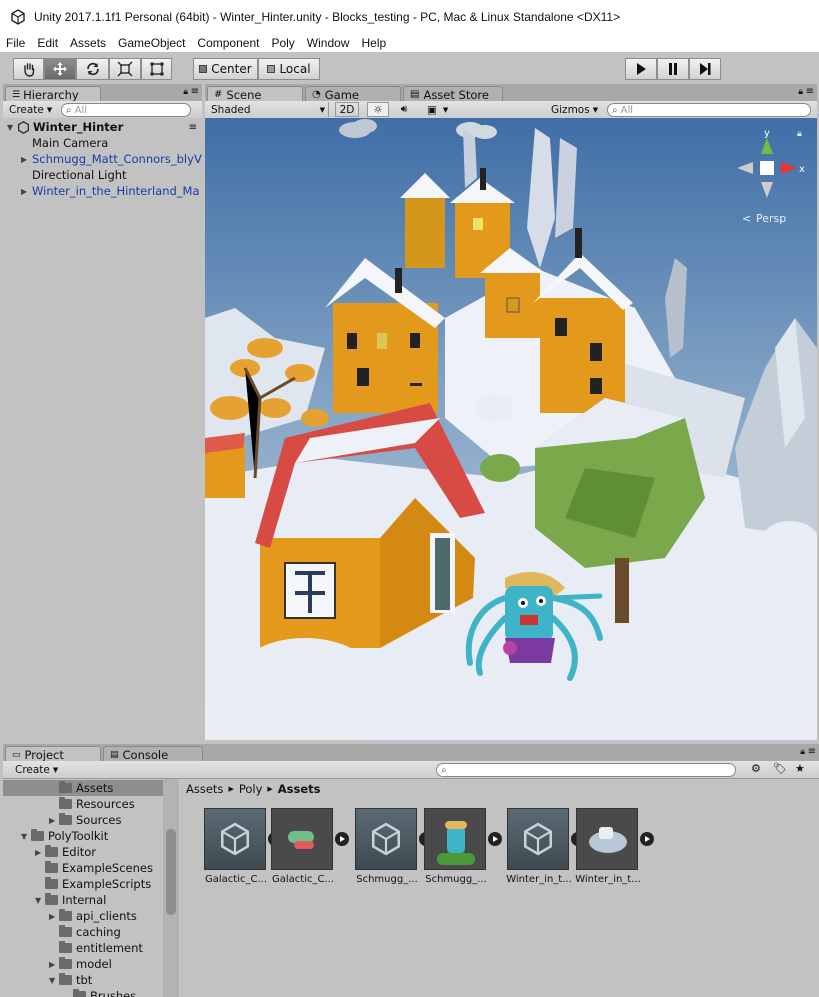  I want to click on hierarchy-create-dropdown: Create ▼, so click(30, 109).